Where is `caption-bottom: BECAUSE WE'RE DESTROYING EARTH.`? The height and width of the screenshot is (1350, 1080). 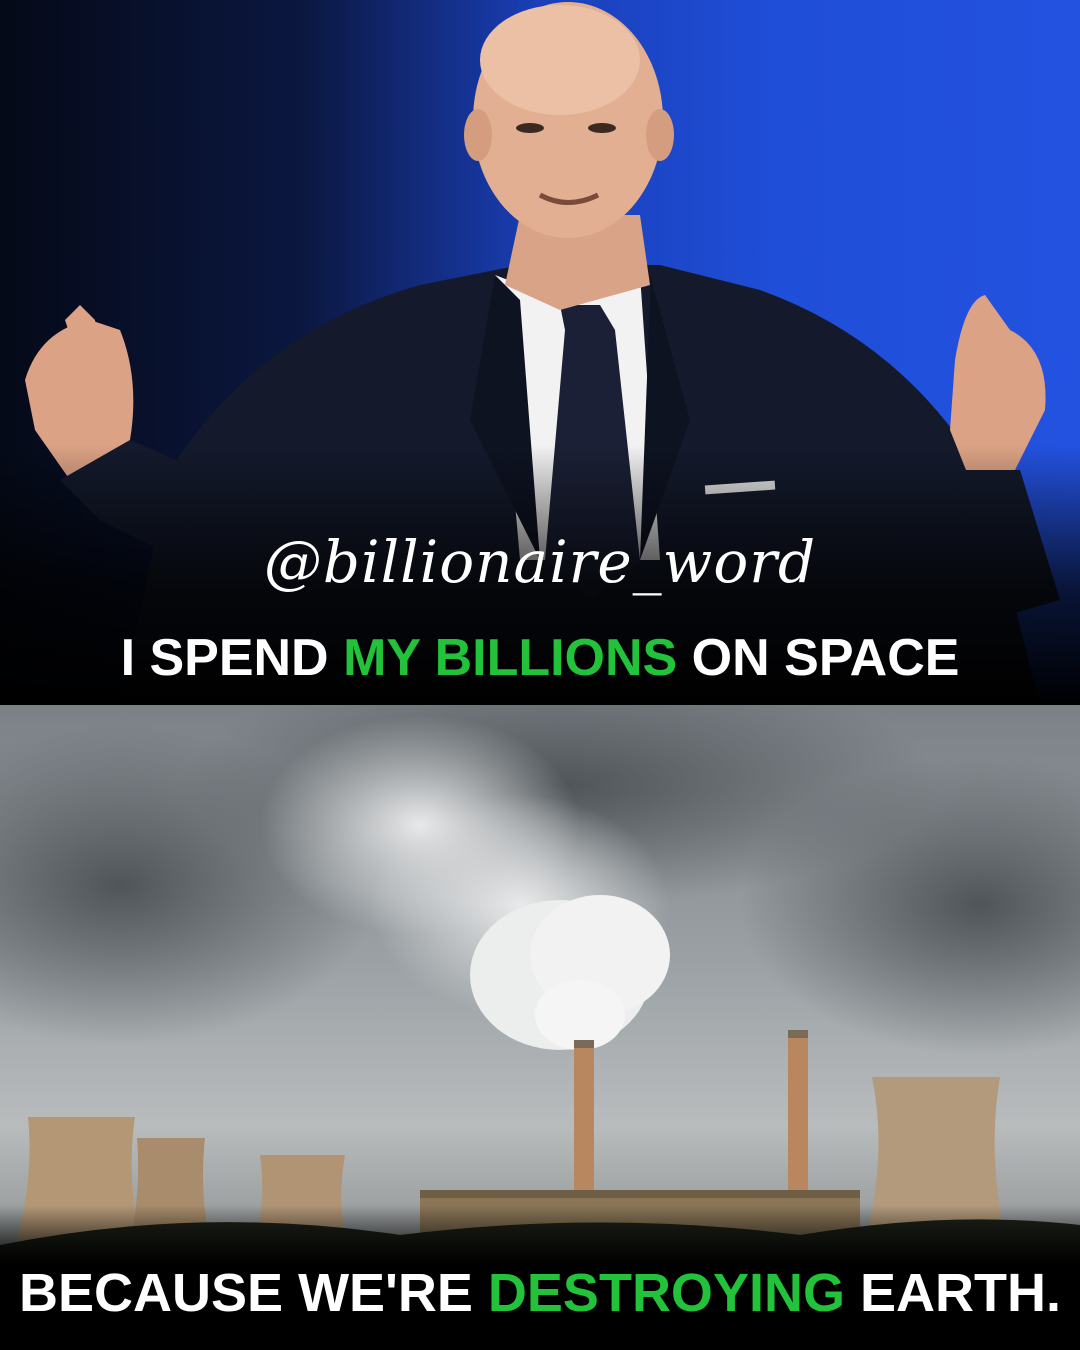 caption-bottom: BECAUSE WE'RE DESTROYING EARTH. is located at coordinates (540, 1293).